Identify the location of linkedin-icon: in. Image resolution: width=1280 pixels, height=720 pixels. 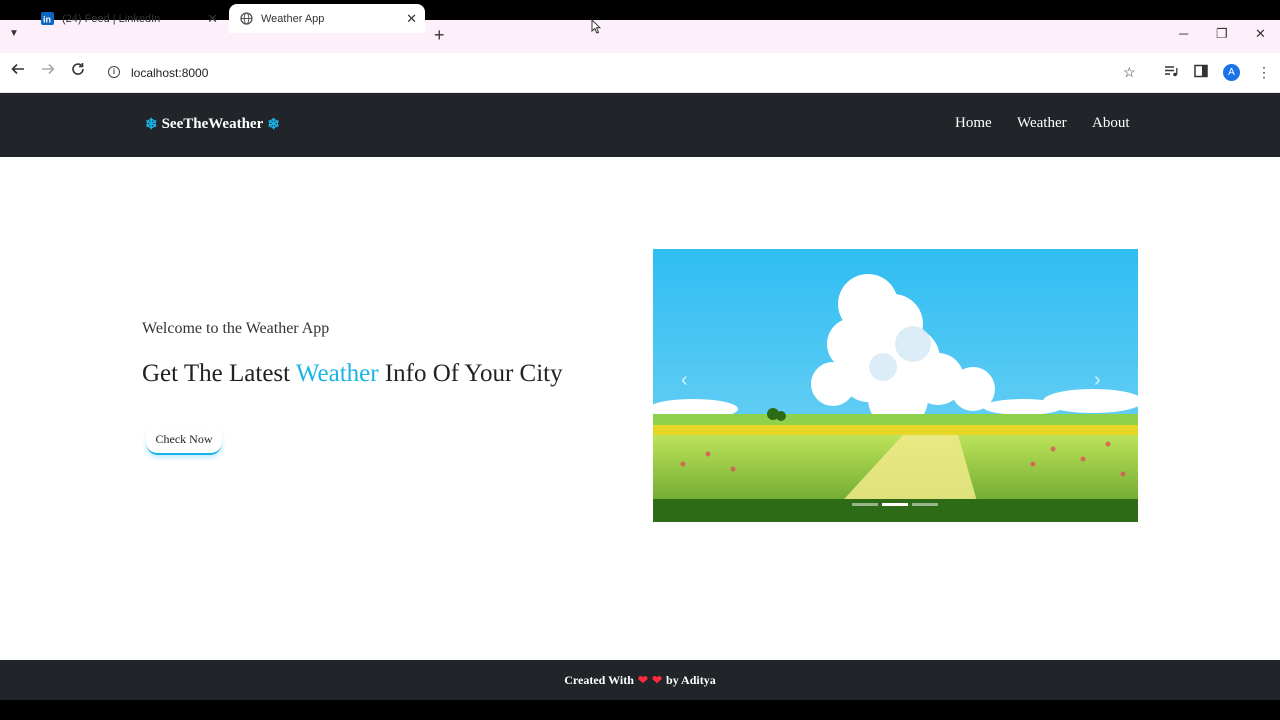
(47, 19).